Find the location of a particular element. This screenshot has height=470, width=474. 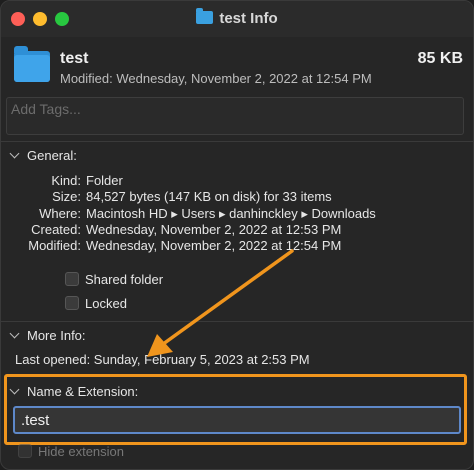

hide-extension-label: Hide extension is located at coordinates (81, 451).